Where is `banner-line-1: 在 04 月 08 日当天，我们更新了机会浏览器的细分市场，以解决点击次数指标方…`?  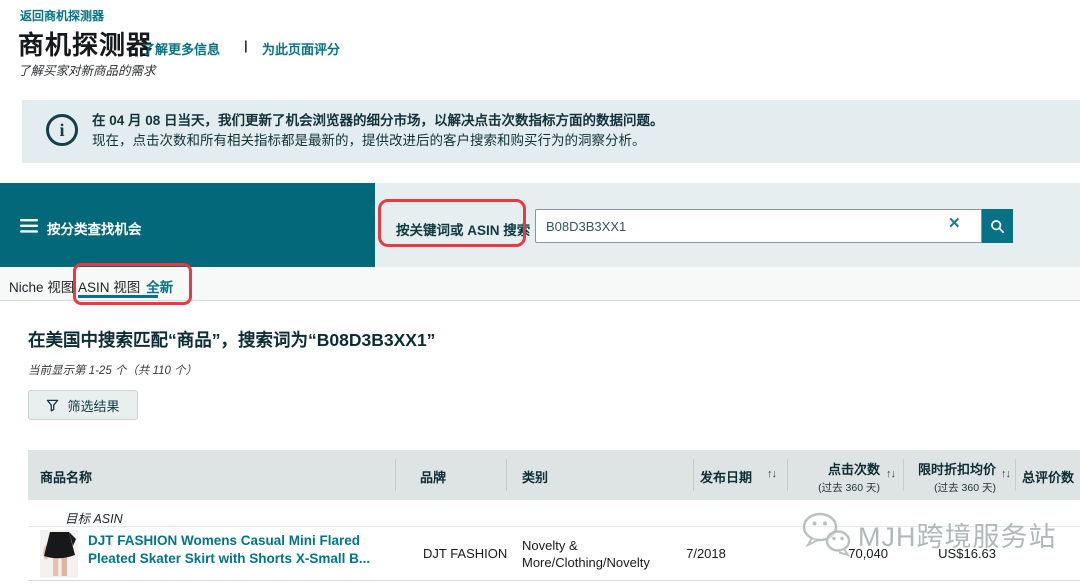
banner-line-1: 在 04 月 08 日当天，我们更新了机会浏览器的细分市场，以解决点击次数指标方… is located at coordinates (378, 120).